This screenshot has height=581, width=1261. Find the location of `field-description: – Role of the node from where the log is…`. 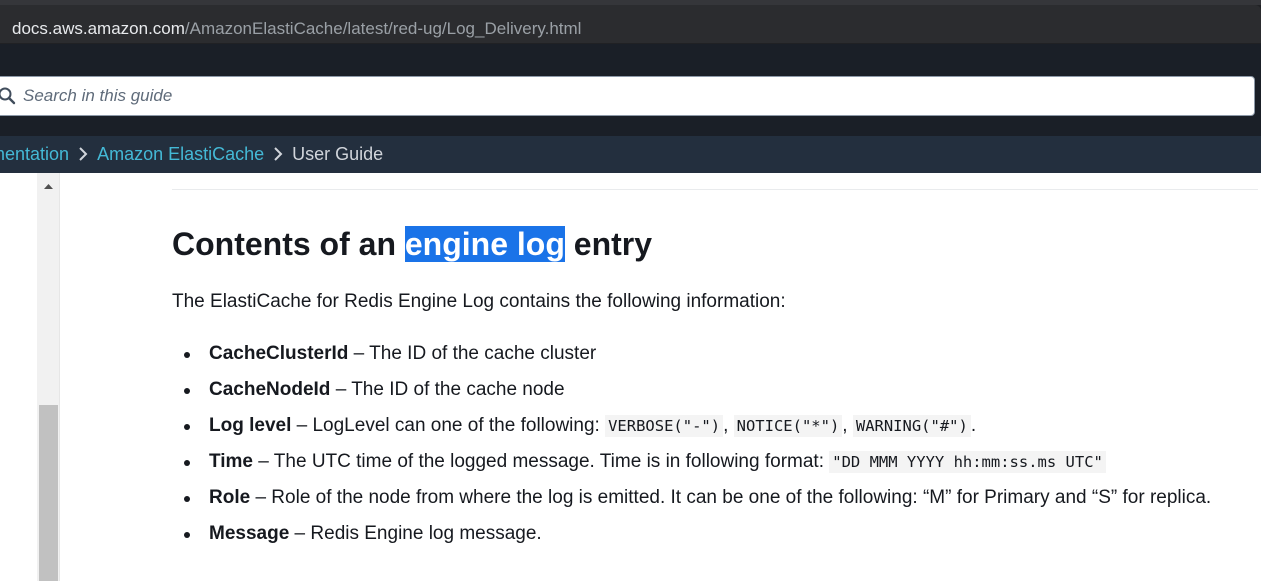

field-description: – Role of the node from where the log is… is located at coordinates (731, 497).